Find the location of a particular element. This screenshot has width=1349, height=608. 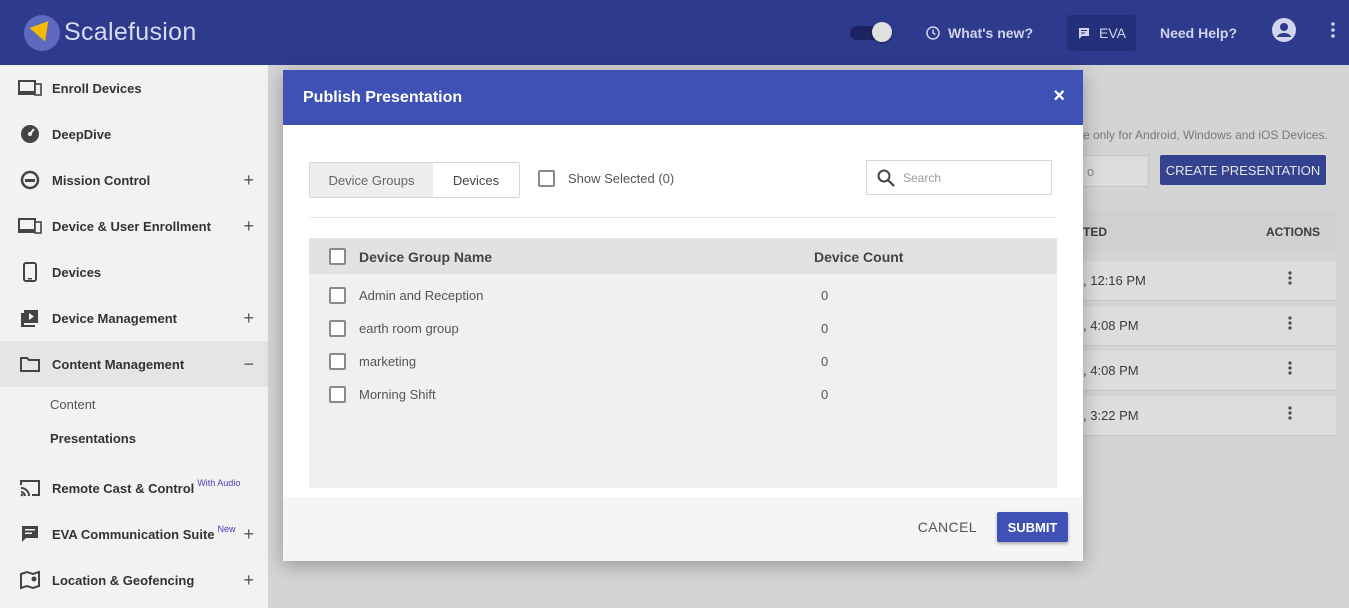

dialog-header: Publish Presentation × is located at coordinates (683, 97).